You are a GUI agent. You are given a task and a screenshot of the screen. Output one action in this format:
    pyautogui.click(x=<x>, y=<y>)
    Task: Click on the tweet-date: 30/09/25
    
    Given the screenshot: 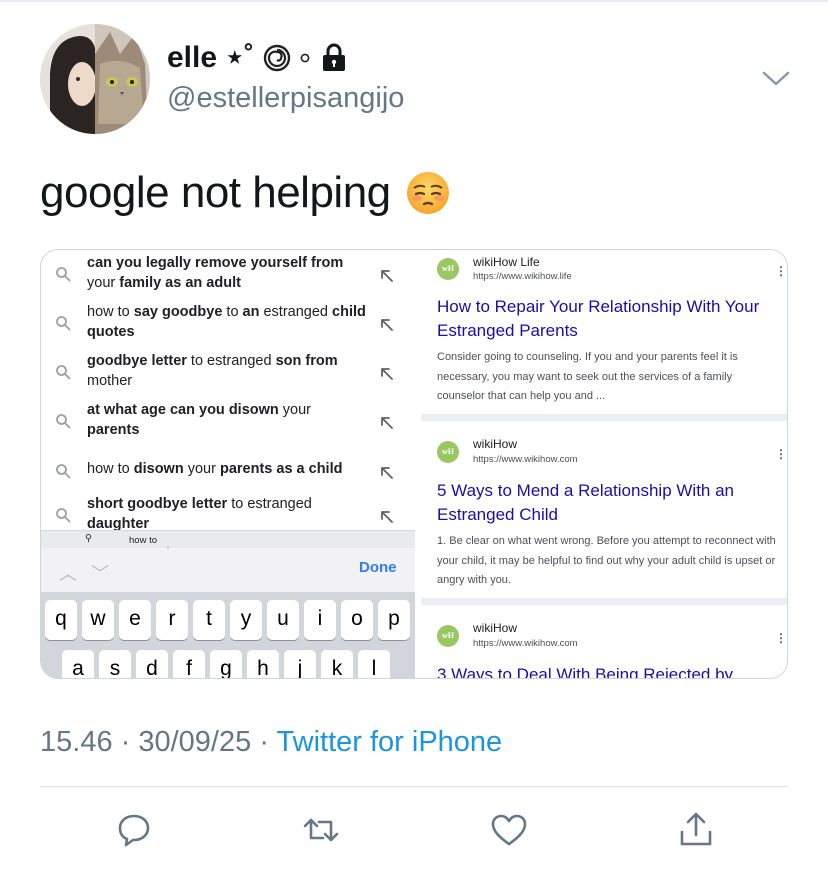 What is the action you would take?
    pyautogui.click(x=195, y=742)
    